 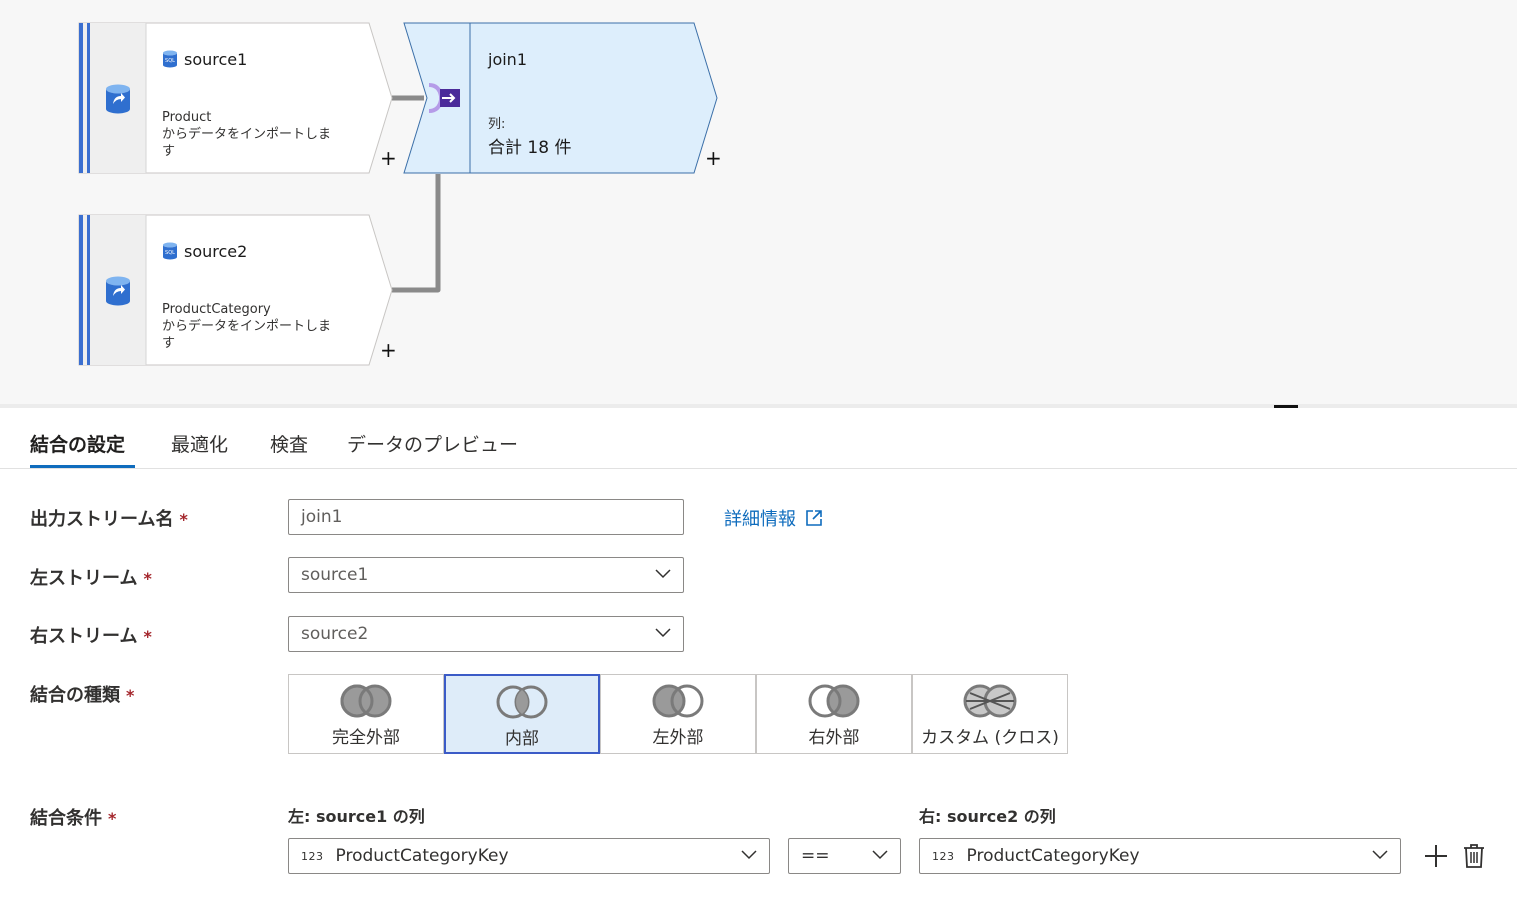 What do you see at coordinates (1053, 856) in the screenshot?
I see `right-column-value: ProductCategoryKey` at bounding box center [1053, 856].